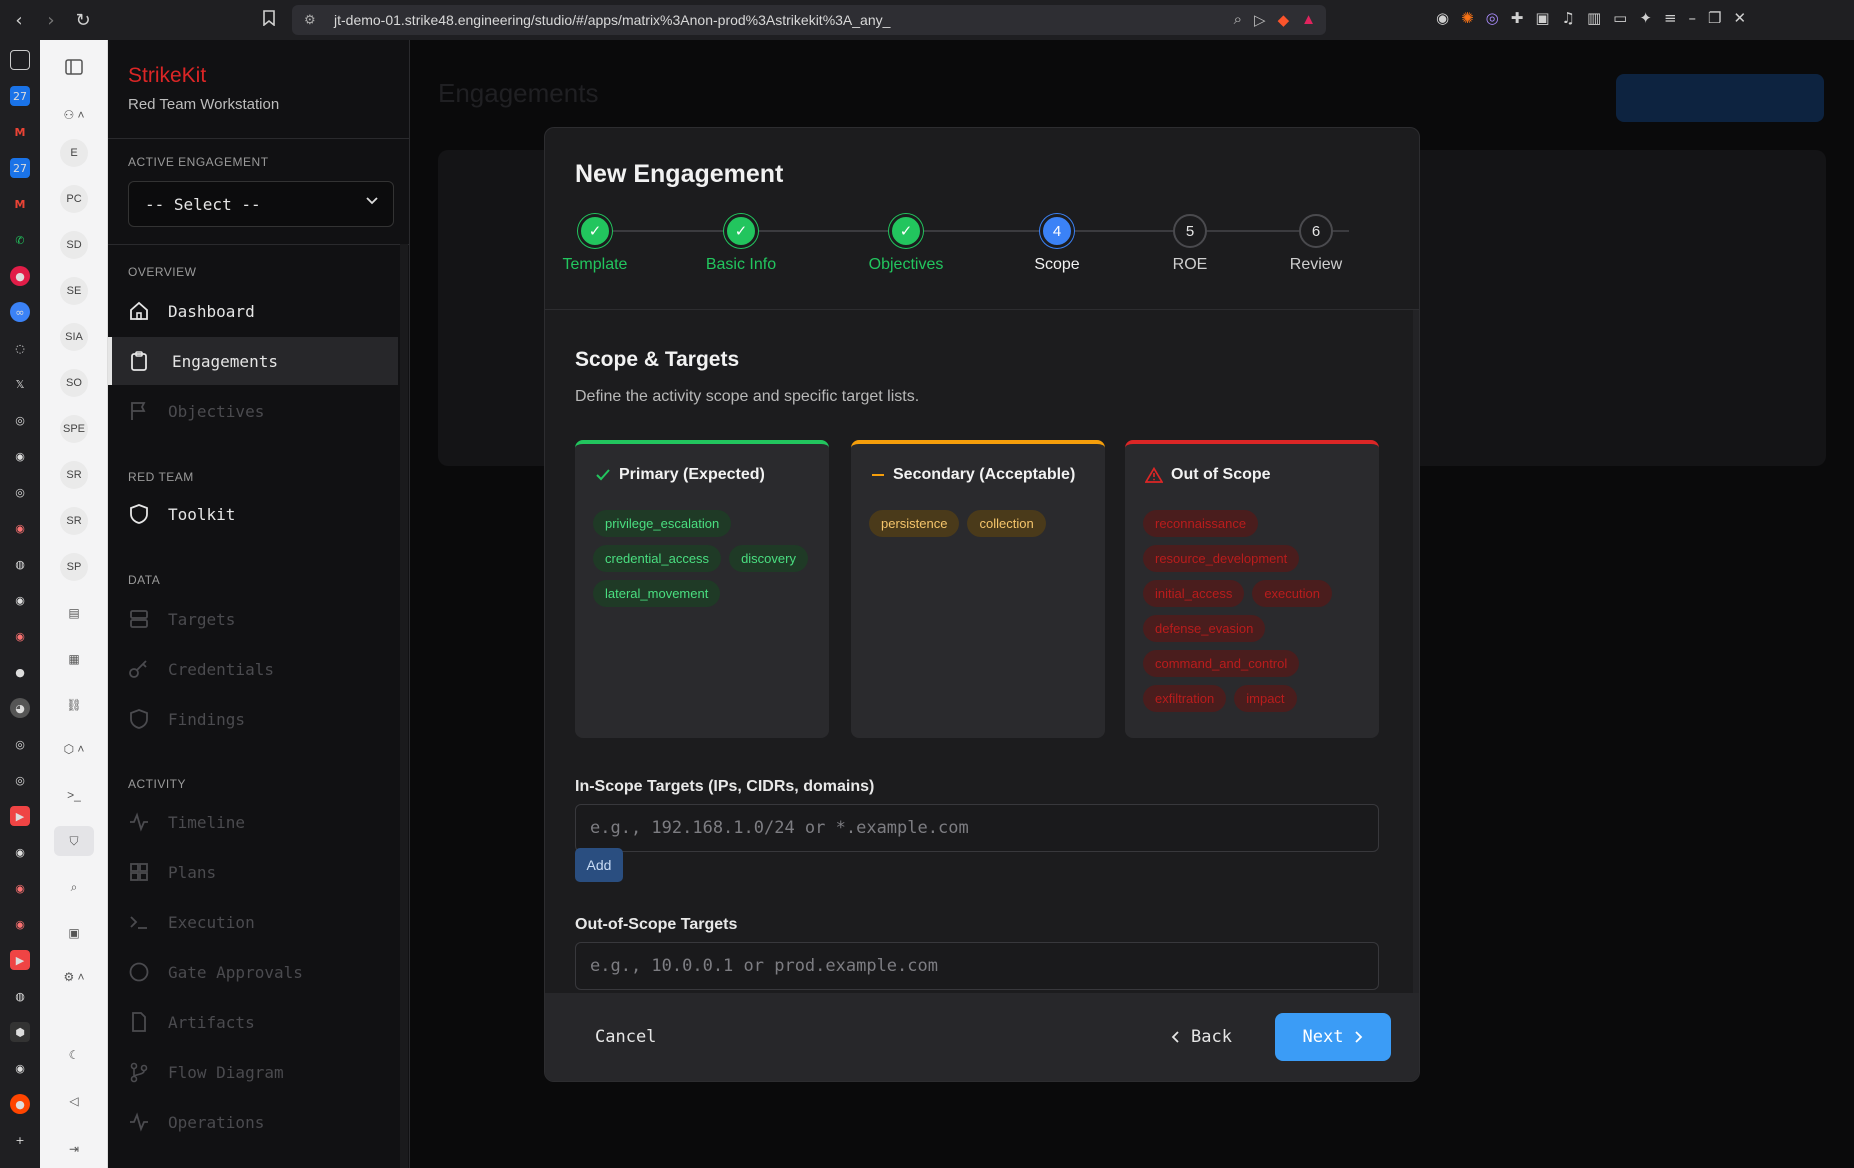 The width and height of the screenshot is (1854, 1168). What do you see at coordinates (599, 865) in the screenshot?
I see `add-target-button: Add` at bounding box center [599, 865].